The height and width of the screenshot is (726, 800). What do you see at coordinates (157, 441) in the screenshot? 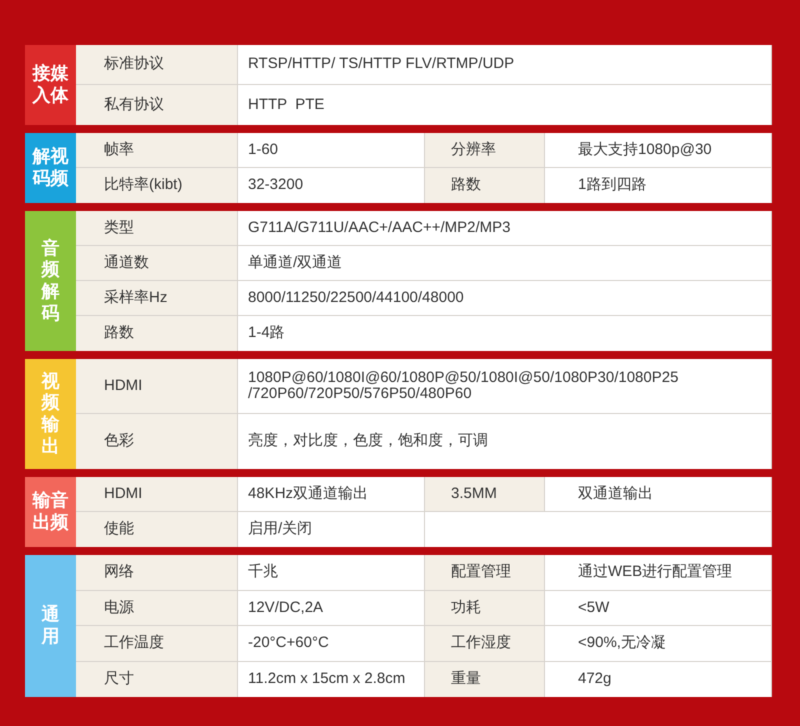
I see `spec-label: 色彩` at bounding box center [157, 441].